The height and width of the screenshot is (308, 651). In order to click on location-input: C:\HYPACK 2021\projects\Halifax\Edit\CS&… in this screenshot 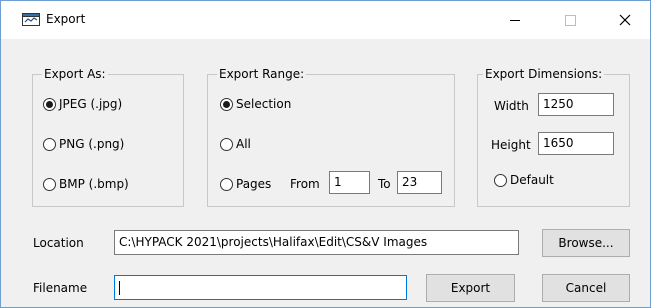, I will do `click(316, 242)`.